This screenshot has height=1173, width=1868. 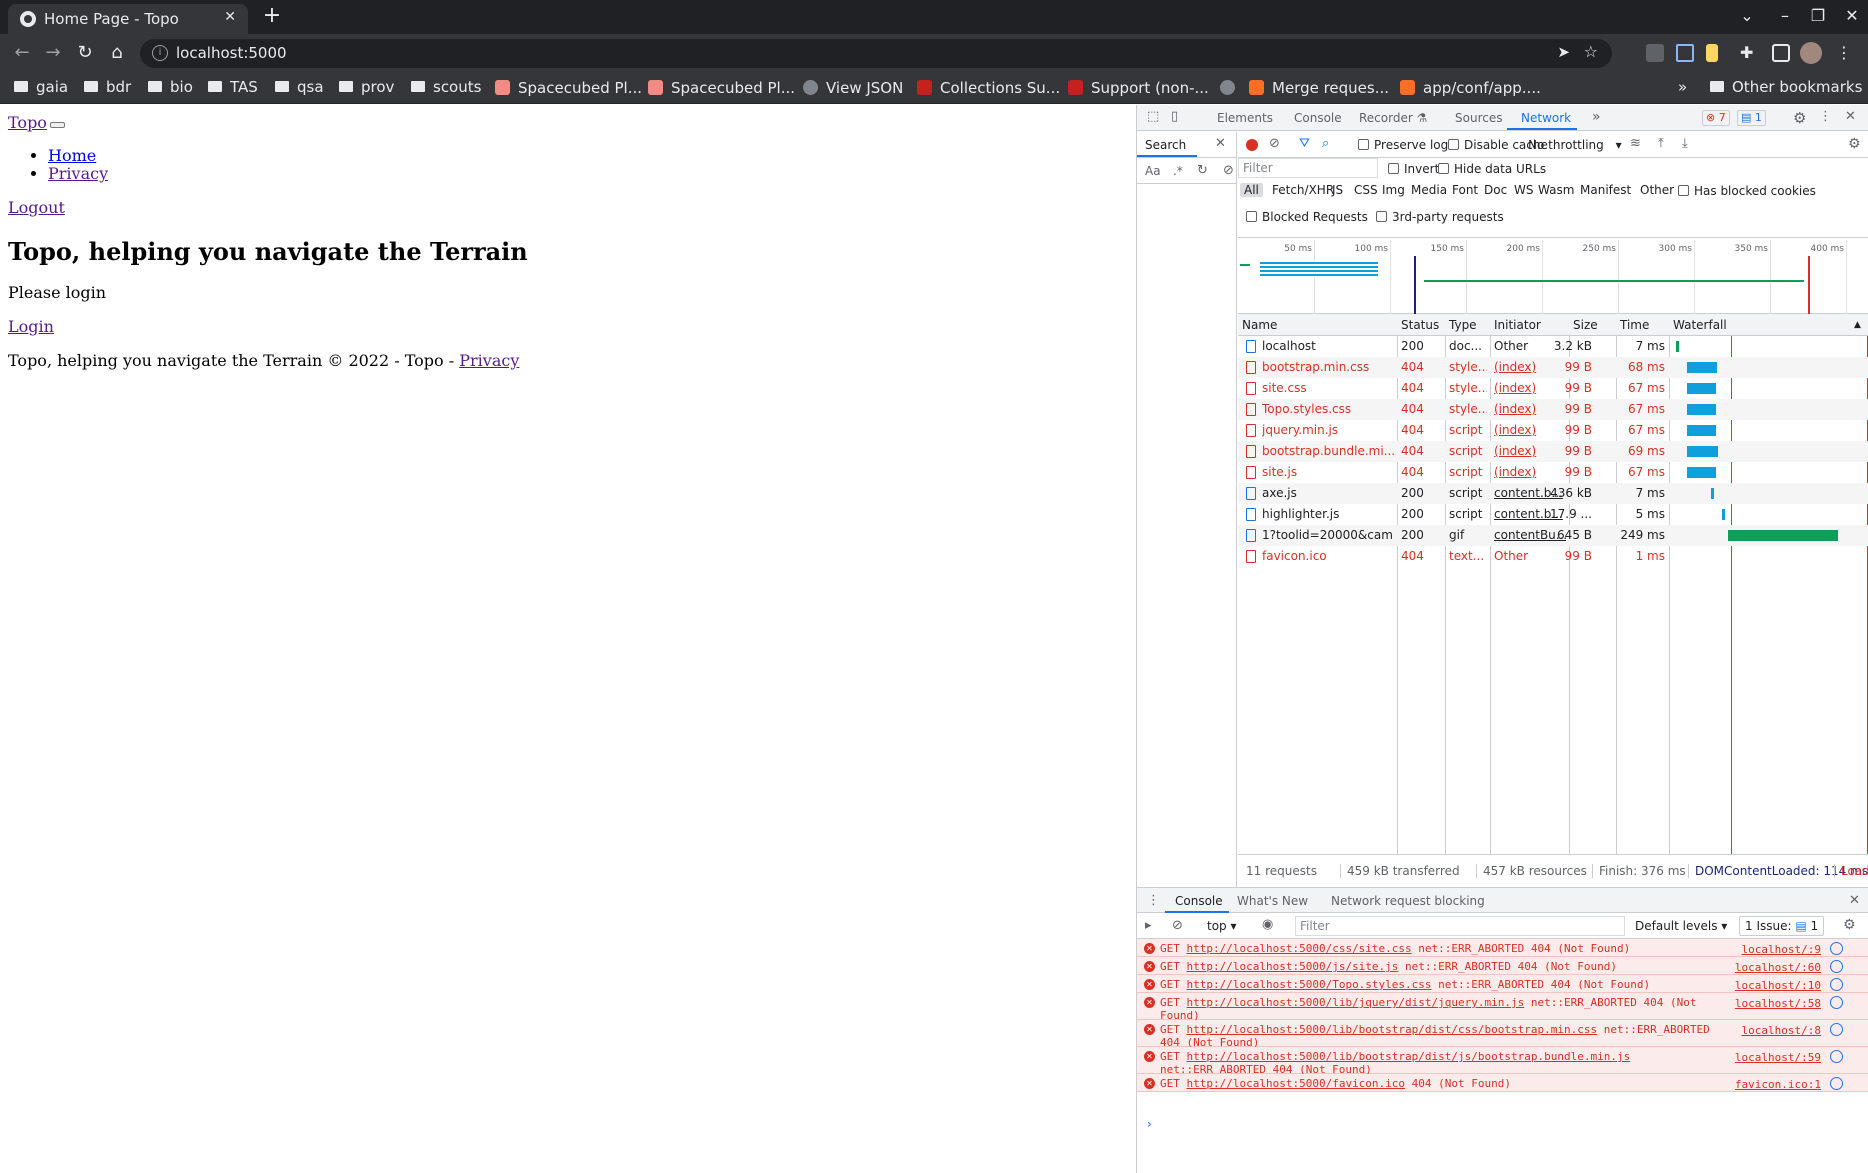 What do you see at coordinates (1854, 900) in the screenshot?
I see `close-drawer-icon: ✕` at bounding box center [1854, 900].